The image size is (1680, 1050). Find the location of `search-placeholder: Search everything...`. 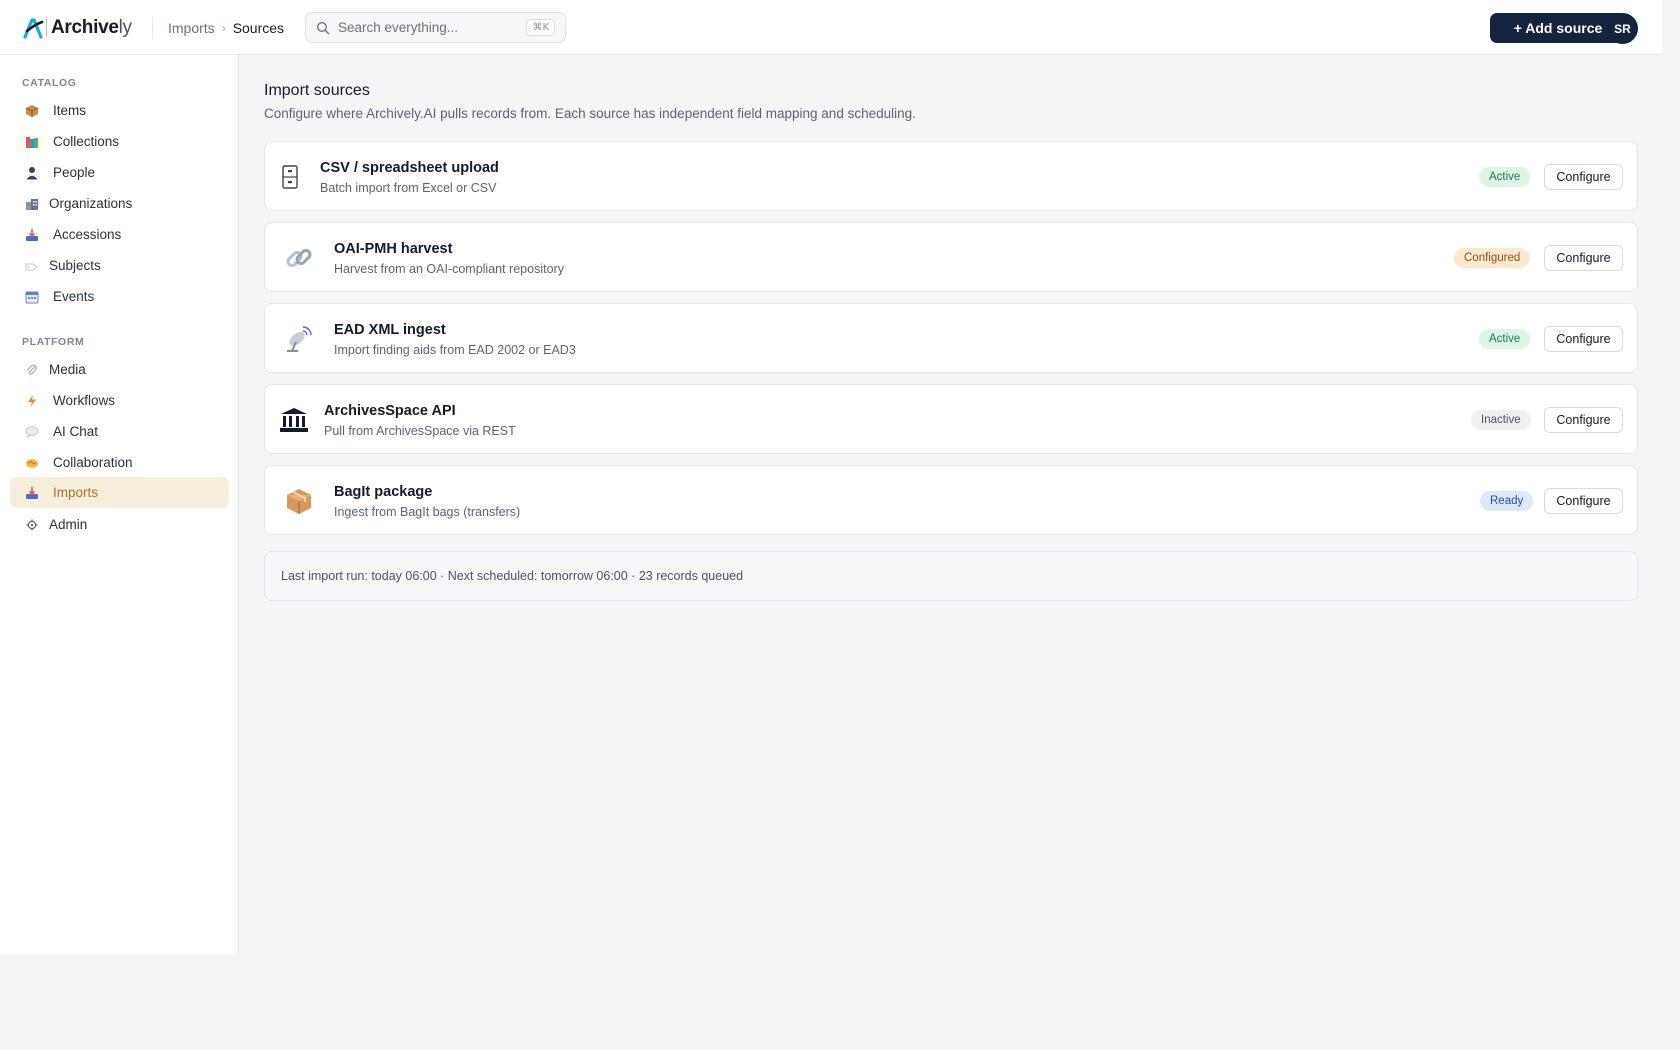

search-placeholder: Search everything... is located at coordinates (398, 27).